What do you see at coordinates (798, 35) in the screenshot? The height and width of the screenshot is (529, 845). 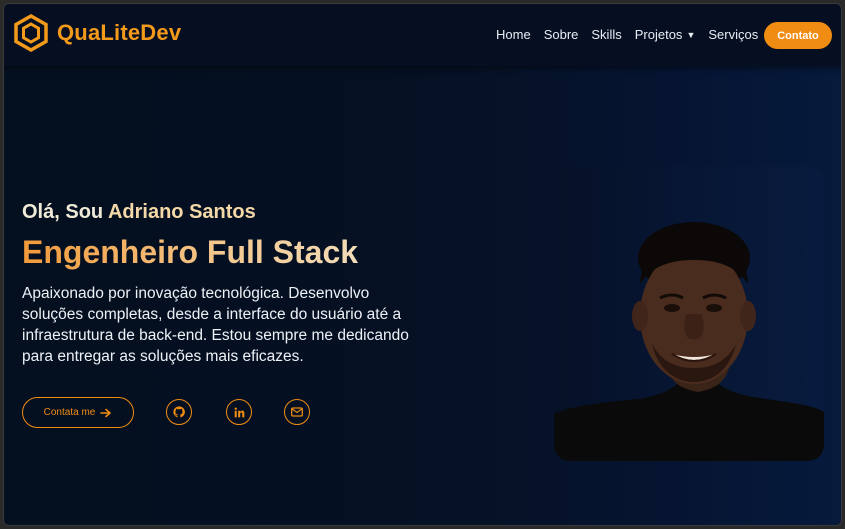 I see `contato-button: Contato` at bounding box center [798, 35].